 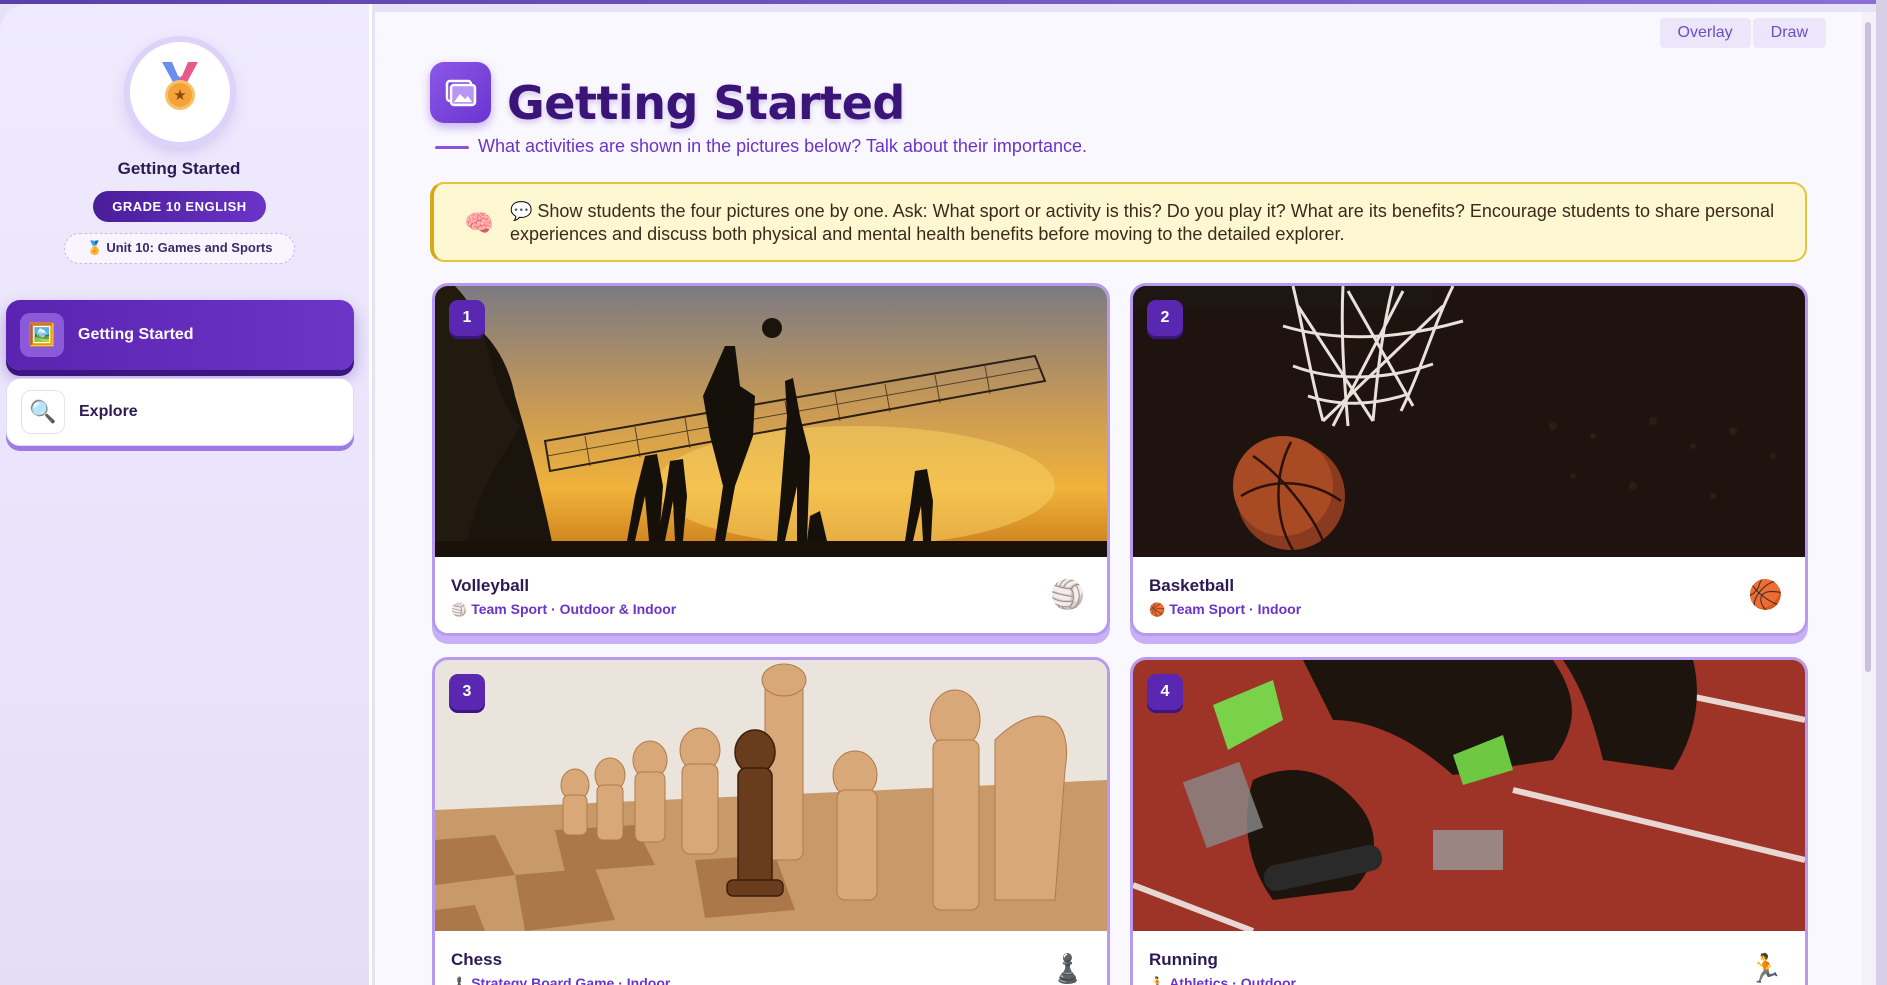 I want to click on overlay-button: Overlay, so click(x=1705, y=33).